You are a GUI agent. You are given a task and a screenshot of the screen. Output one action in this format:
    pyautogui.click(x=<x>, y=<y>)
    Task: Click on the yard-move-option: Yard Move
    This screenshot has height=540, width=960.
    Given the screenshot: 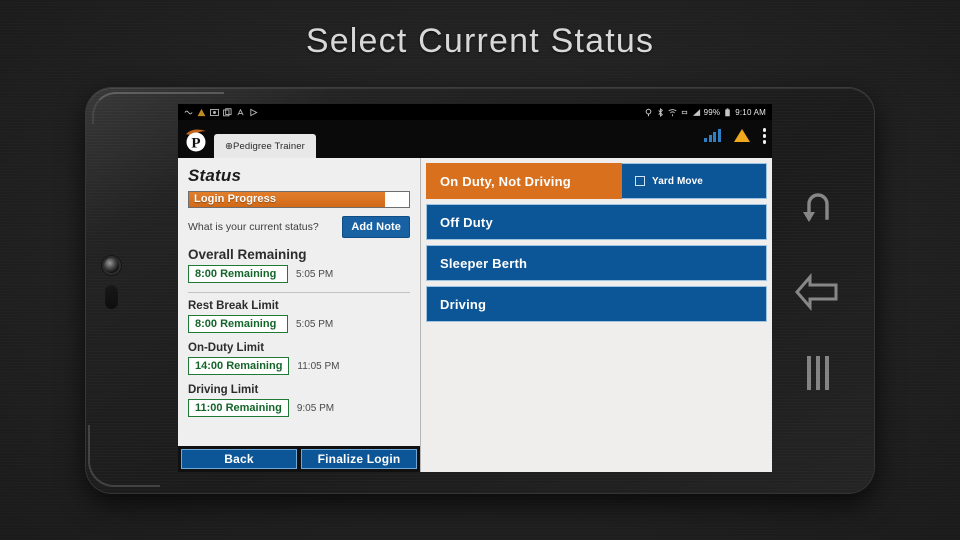 What is the action you would take?
    pyautogui.click(x=694, y=181)
    